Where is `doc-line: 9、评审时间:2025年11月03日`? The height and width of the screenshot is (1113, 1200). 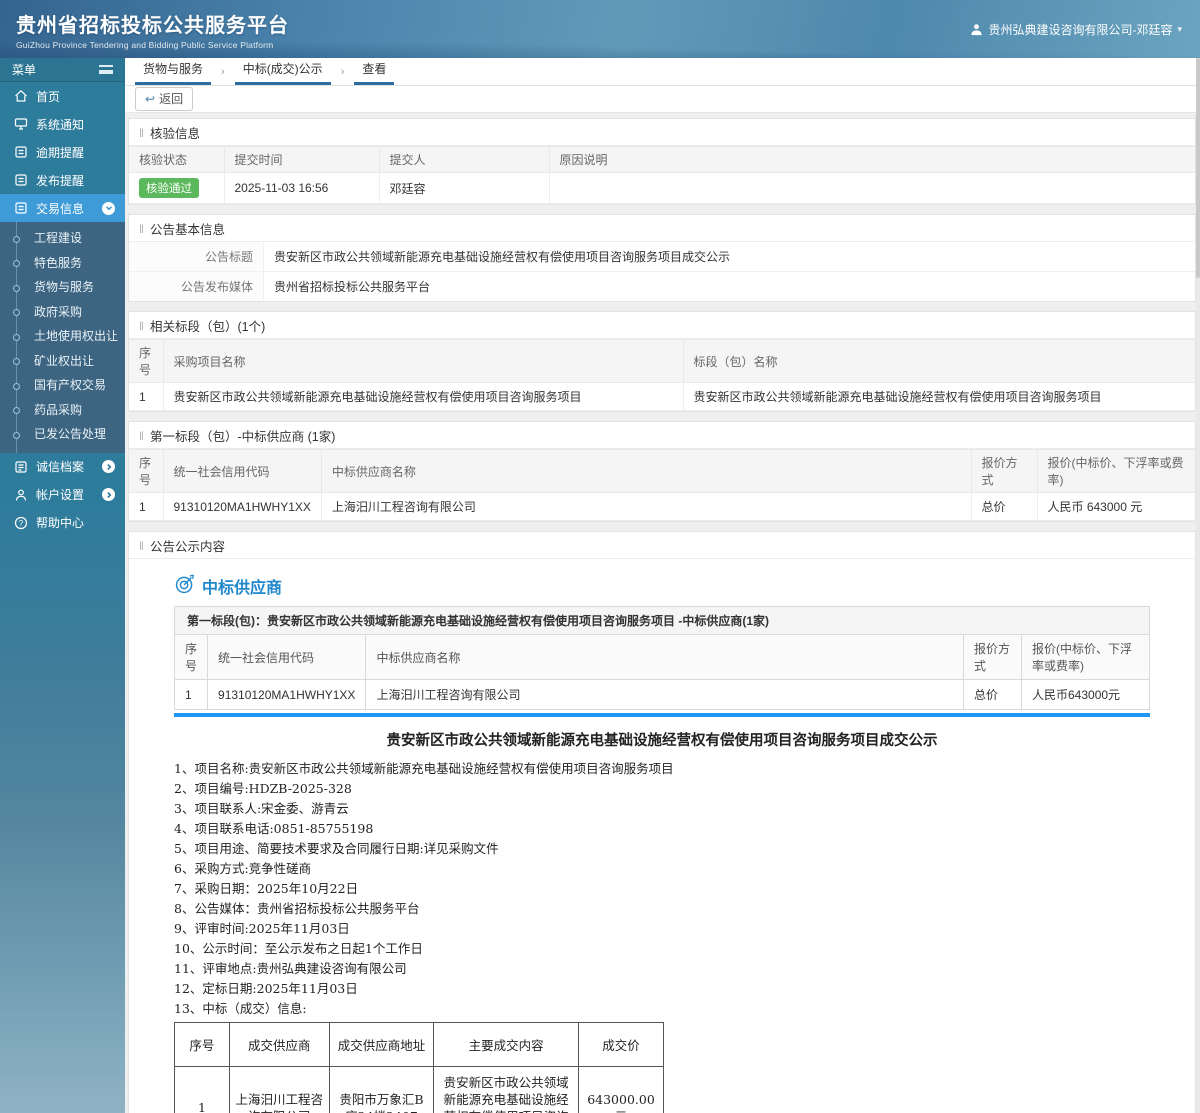
doc-line: 9、评审时间:2025年11月03日 is located at coordinates (262, 928).